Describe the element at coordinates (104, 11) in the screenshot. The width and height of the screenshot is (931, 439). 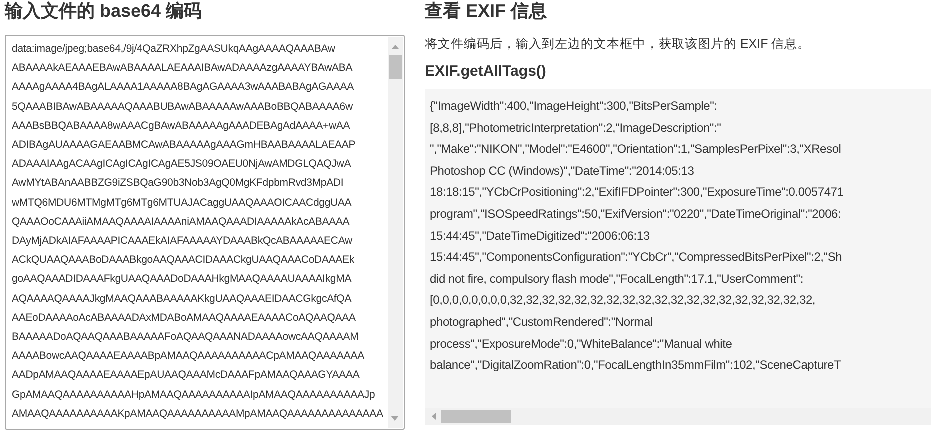
I see `section-heading: 输入文件的 base64 编码` at that location.